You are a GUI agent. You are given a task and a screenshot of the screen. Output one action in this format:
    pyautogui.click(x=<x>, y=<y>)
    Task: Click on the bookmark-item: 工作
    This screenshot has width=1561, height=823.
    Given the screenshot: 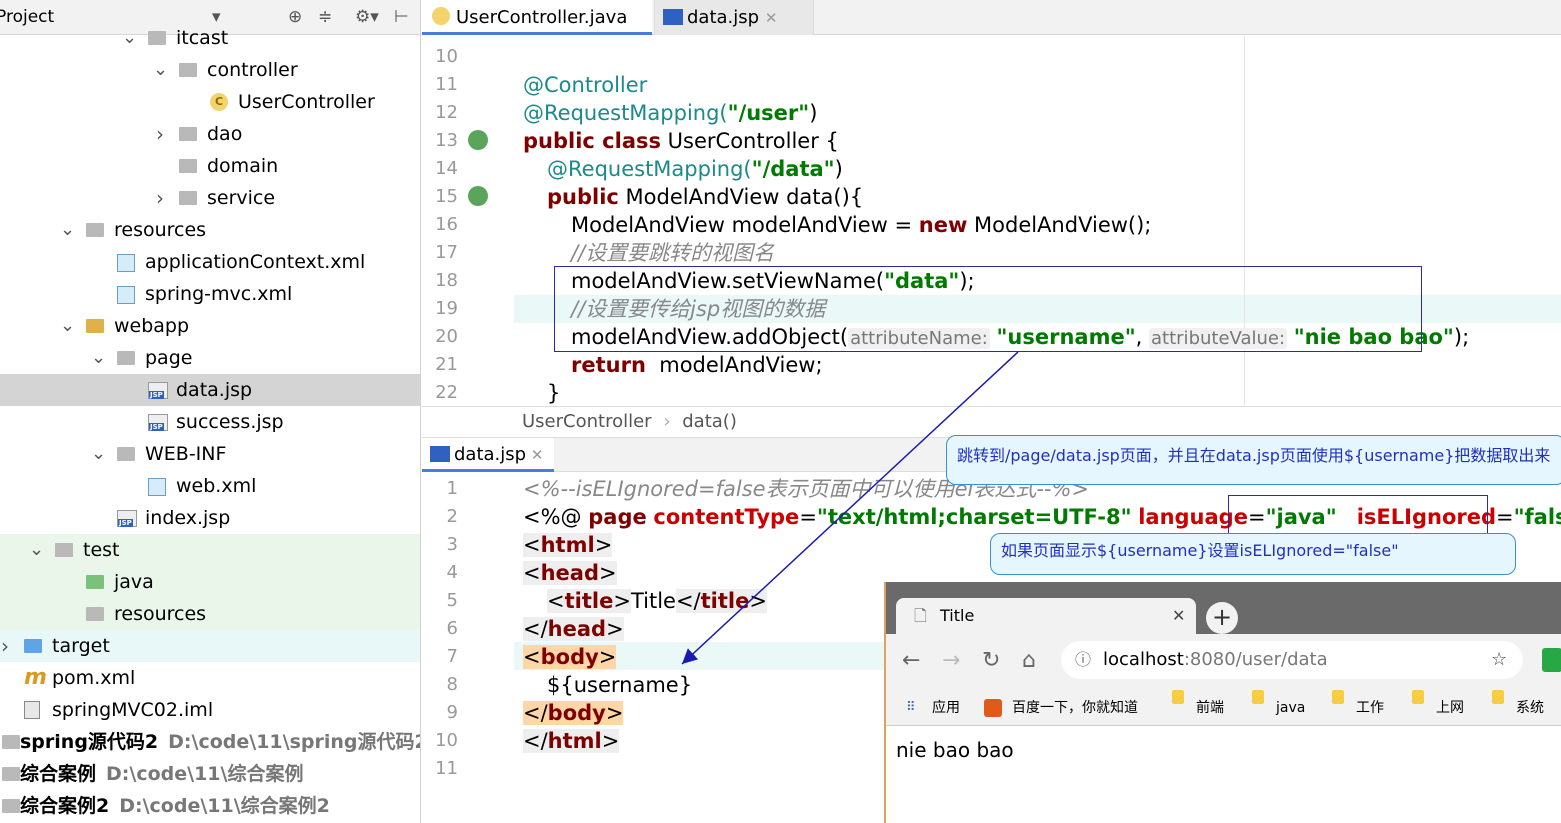 What is the action you would take?
    pyautogui.click(x=1370, y=708)
    